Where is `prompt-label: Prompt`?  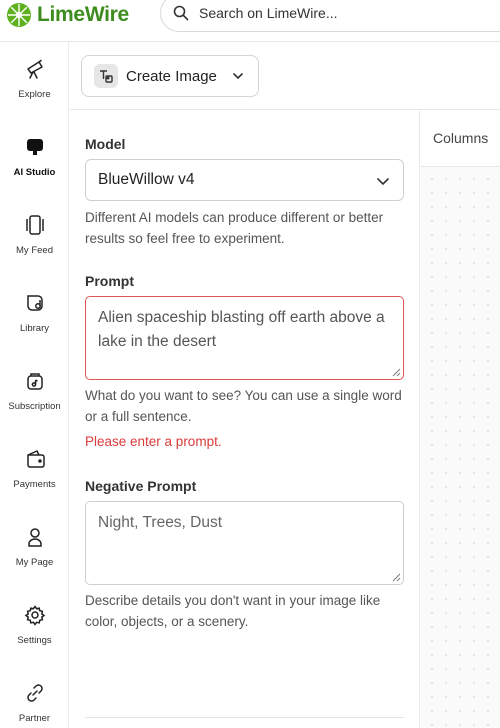 prompt-label: Prompt is located at coordinates (109, 281).